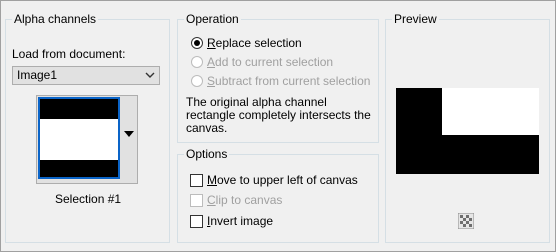  Describe the element at coordinates (55, 19) in the screenshot. I see `alpha-channels-title: Alpha channels` at that location.